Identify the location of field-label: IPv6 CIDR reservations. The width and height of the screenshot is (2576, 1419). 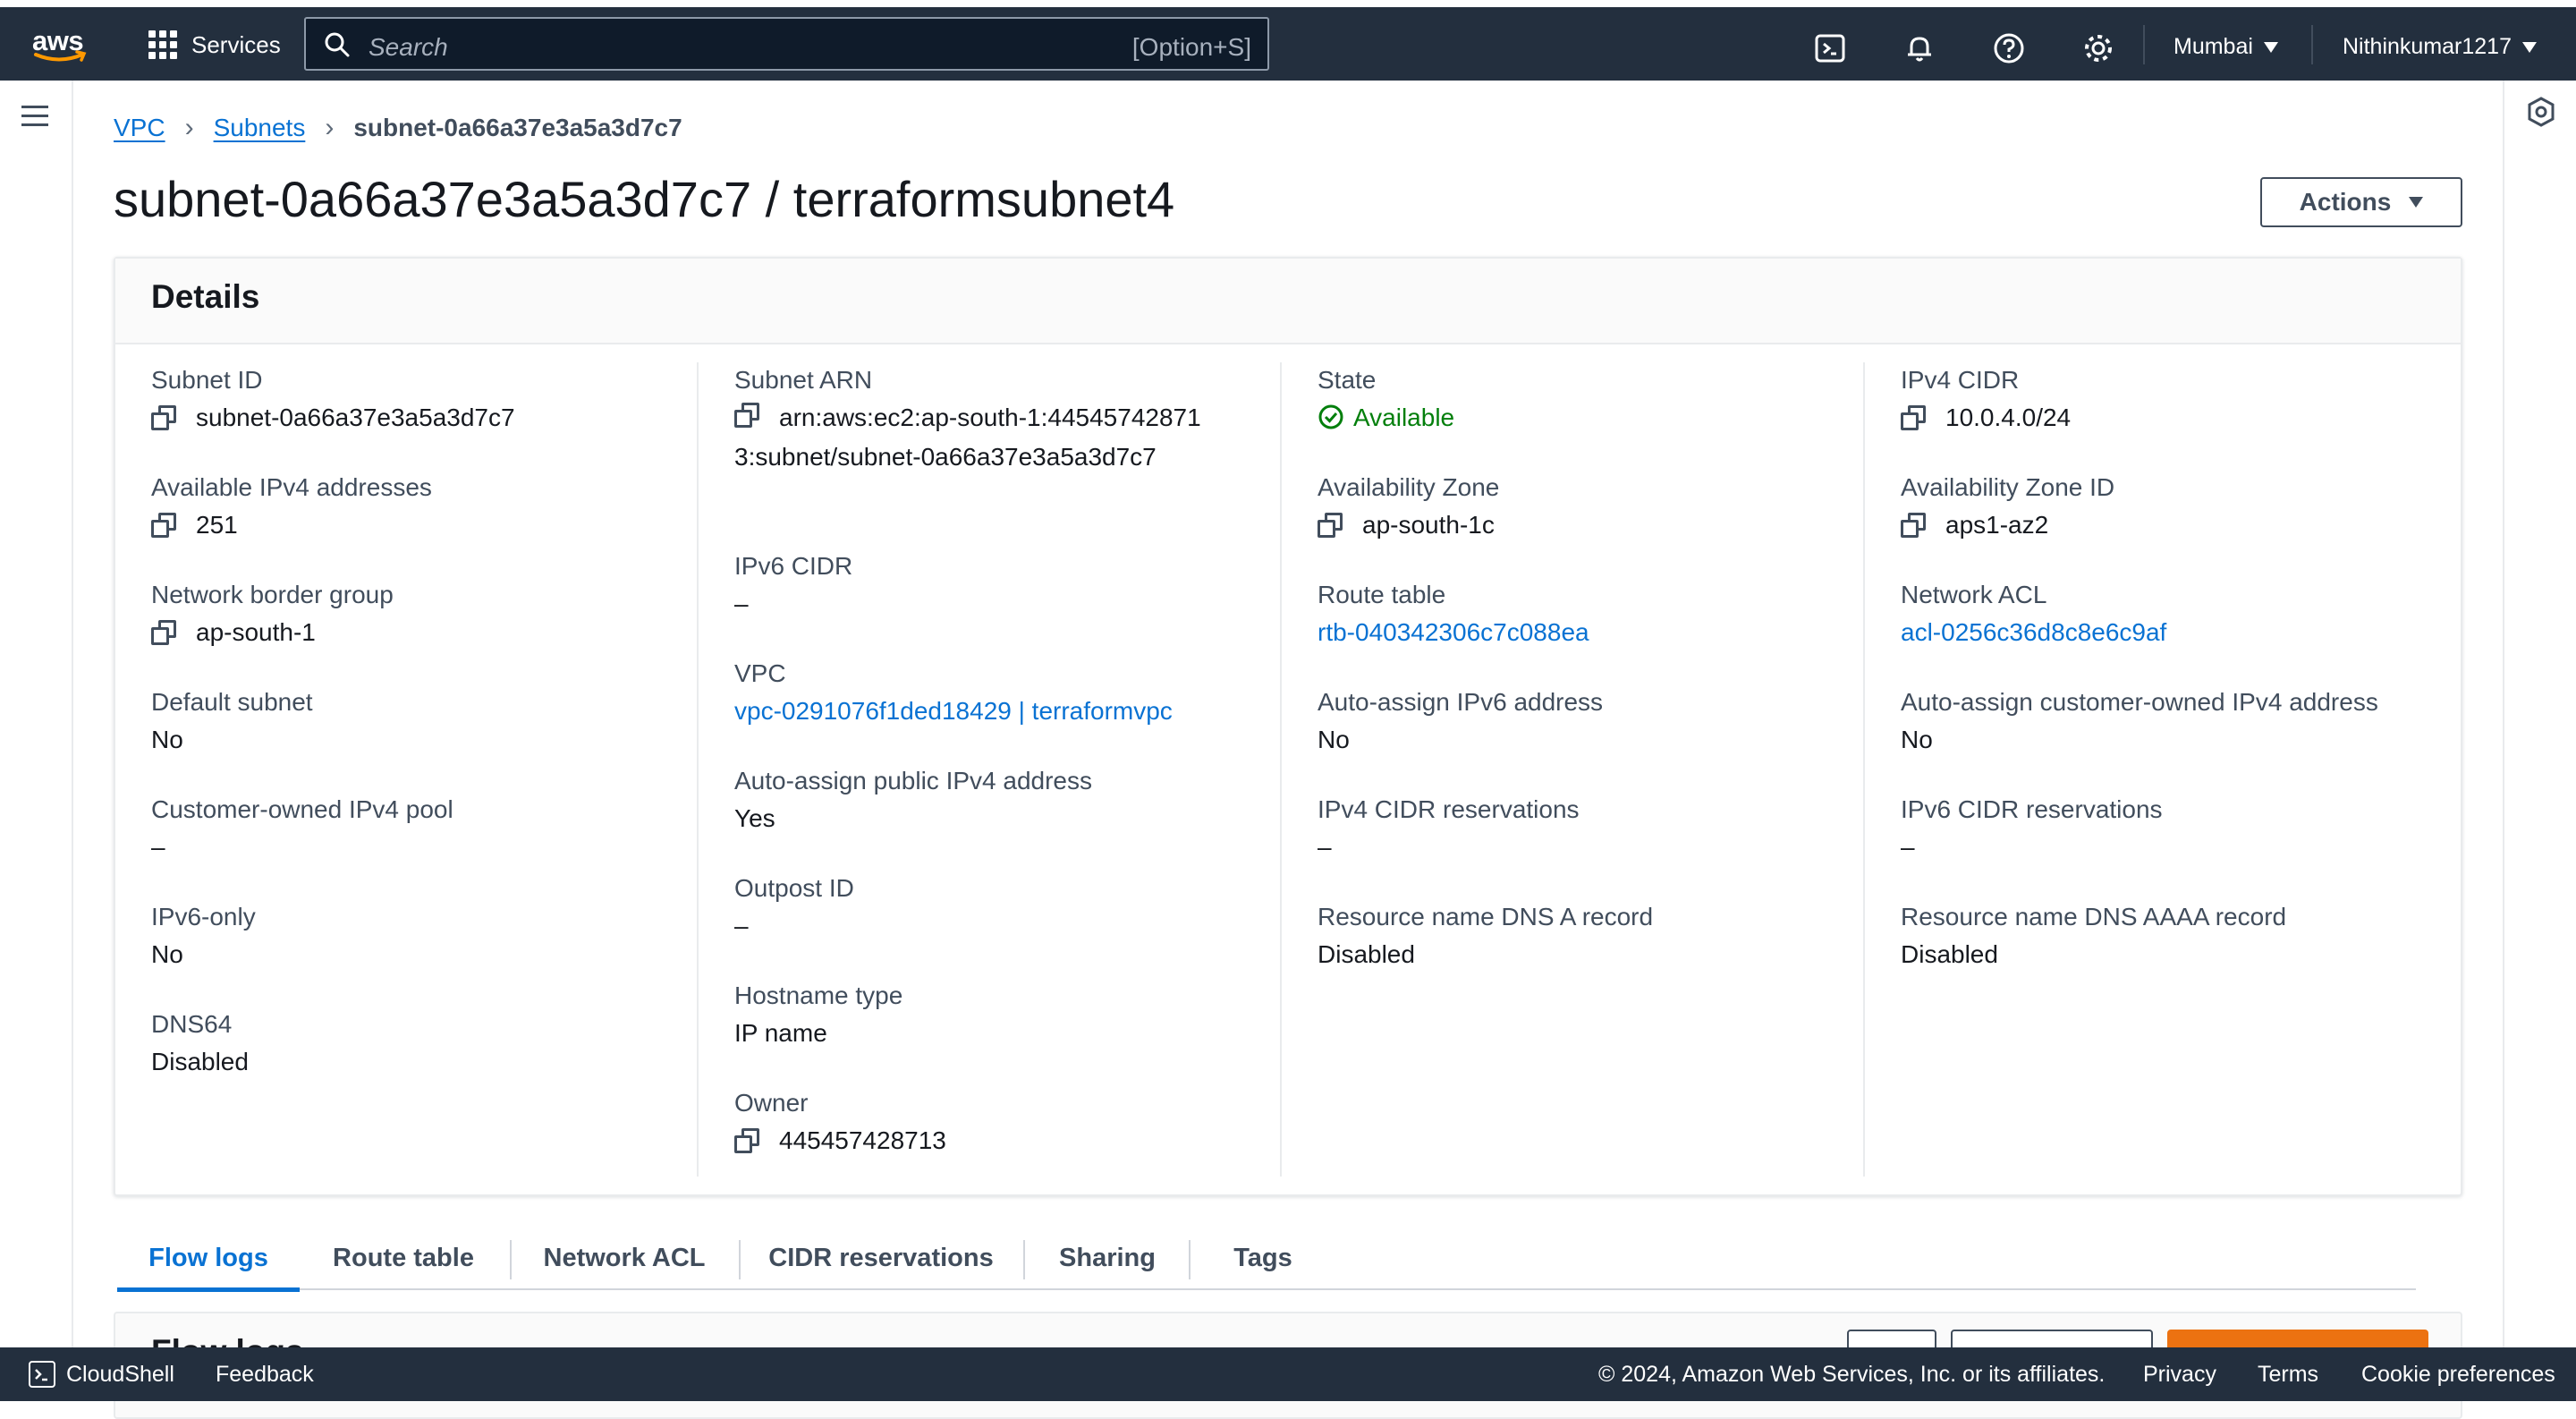
(2032, 809).